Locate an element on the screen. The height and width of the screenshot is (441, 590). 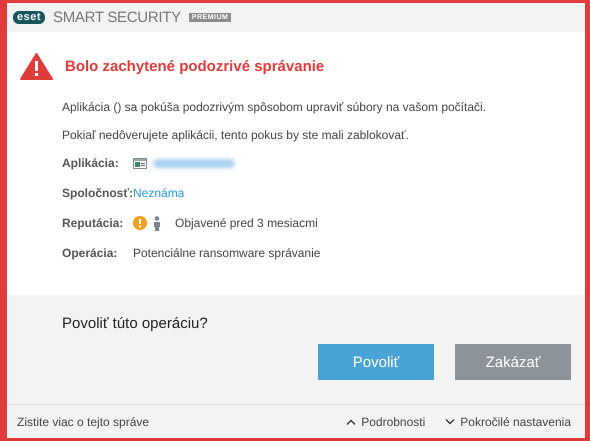
exclamation-icon is located at coordinates (140, 223).